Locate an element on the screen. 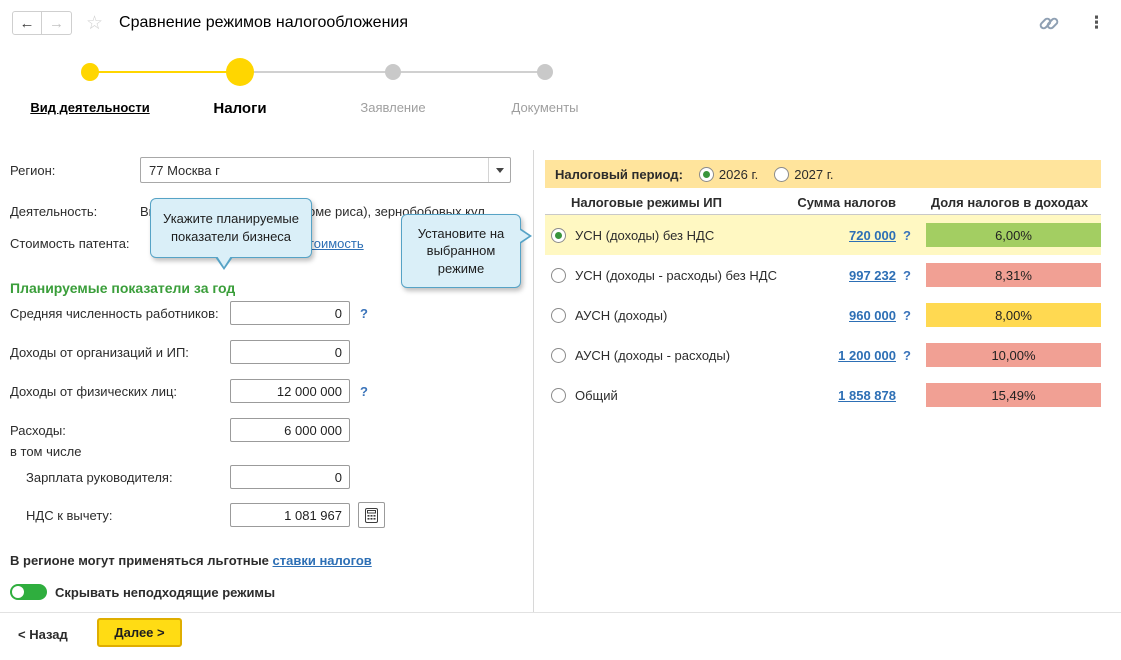 The width and height of the screenshot is (1121, 660). toggle-knob is located at coordinates (18, 592).